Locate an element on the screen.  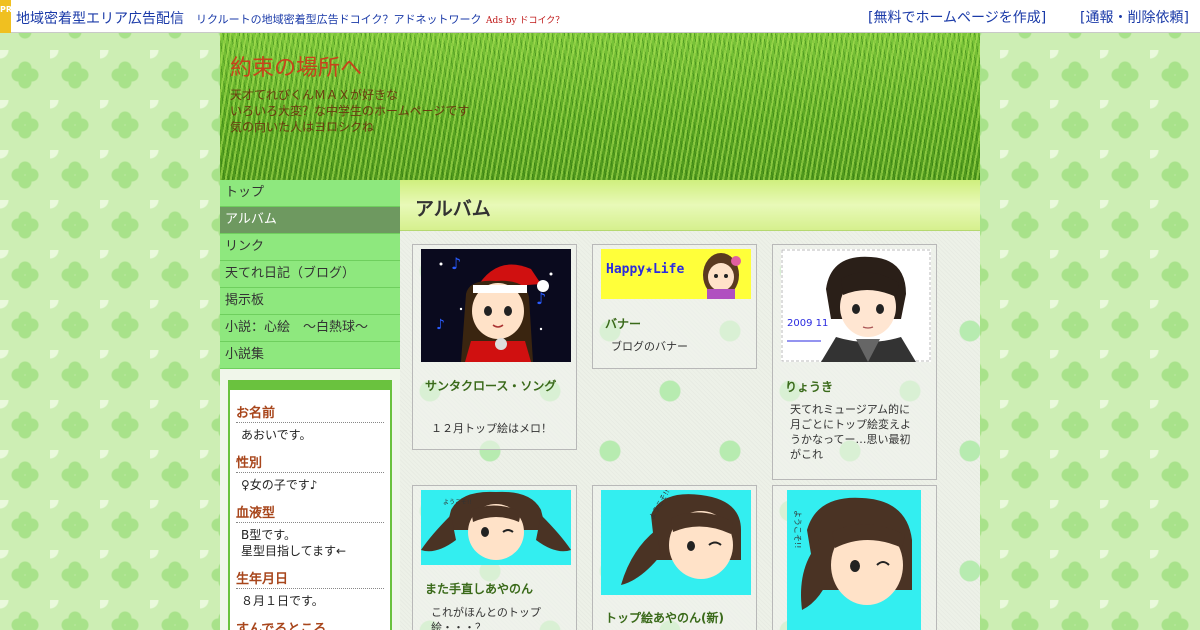
album-card: ♪ ♪ ♪ サンタクロース・ソング １２月トップ絵はメロ！ is located at coordinates (494, 347).